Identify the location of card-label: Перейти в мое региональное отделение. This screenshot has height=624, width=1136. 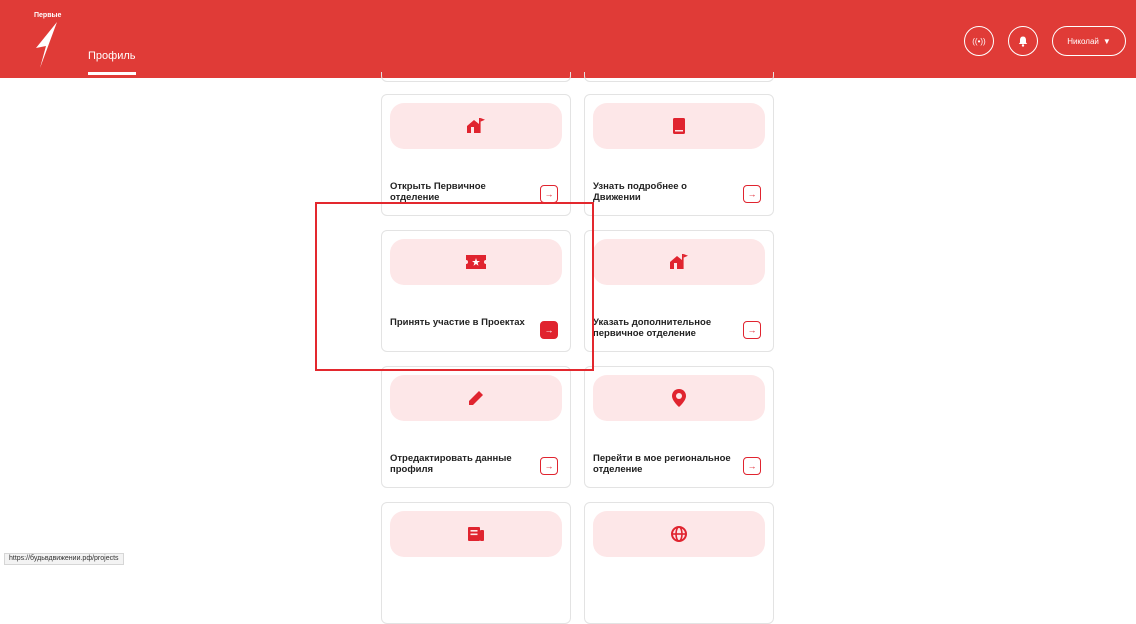
(662, 464).